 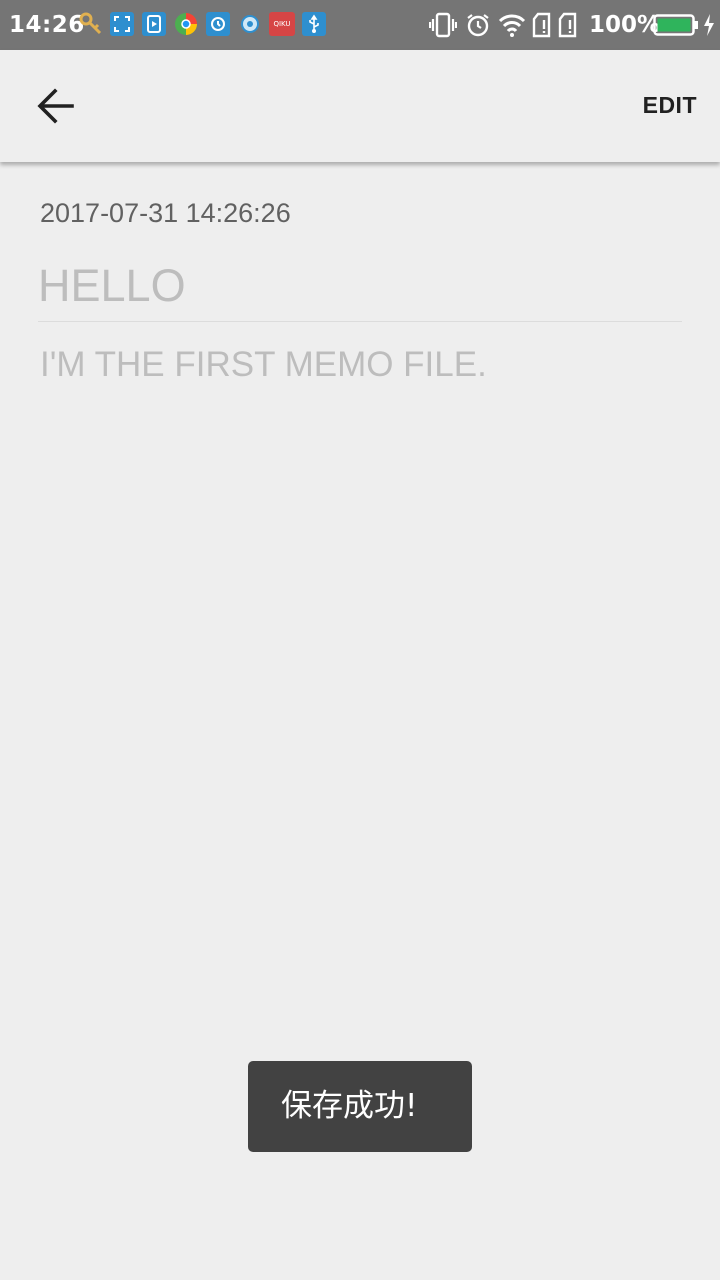 What do you see at coordinates (568, 27) in the screenshot?
I see `sim2-icon` at bounding box center [568, 27].